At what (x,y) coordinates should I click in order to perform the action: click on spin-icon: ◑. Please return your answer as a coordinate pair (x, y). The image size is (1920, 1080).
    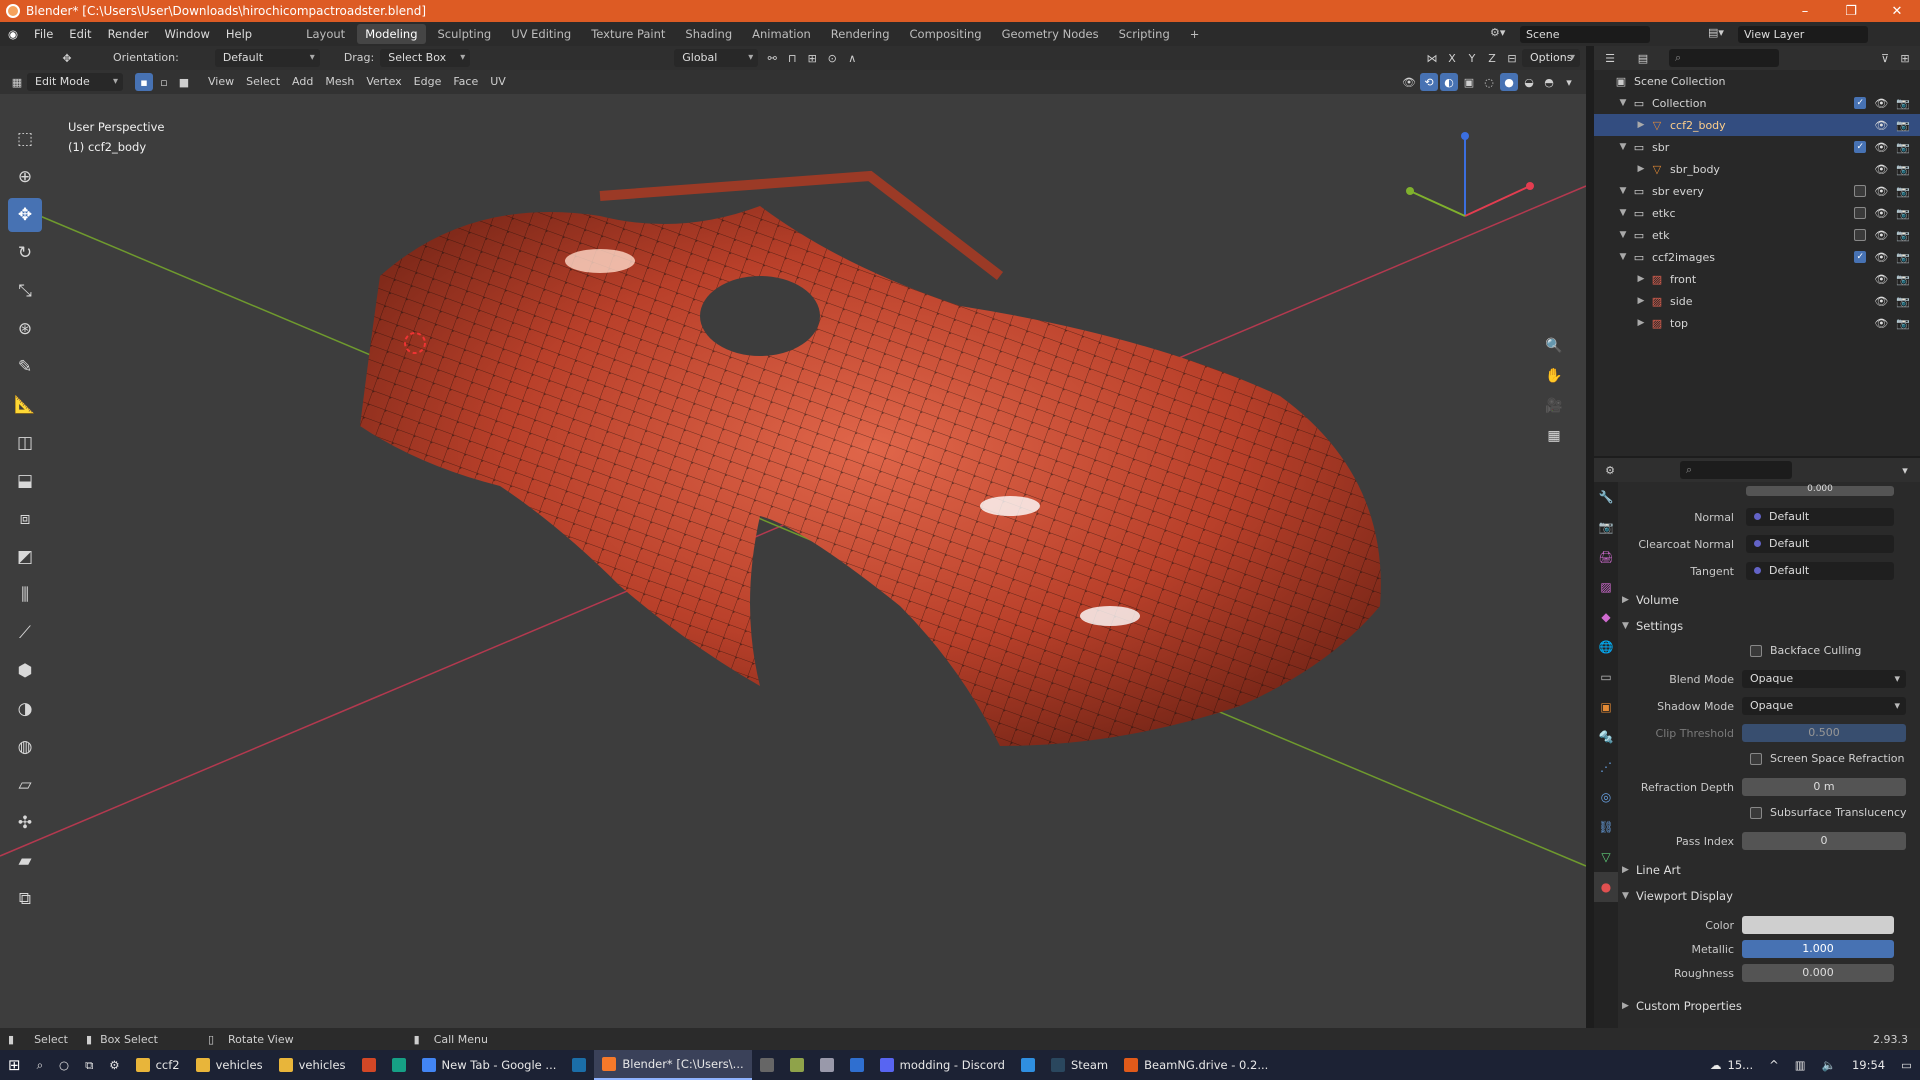
    Looking at the image, I should click on (25, 709).